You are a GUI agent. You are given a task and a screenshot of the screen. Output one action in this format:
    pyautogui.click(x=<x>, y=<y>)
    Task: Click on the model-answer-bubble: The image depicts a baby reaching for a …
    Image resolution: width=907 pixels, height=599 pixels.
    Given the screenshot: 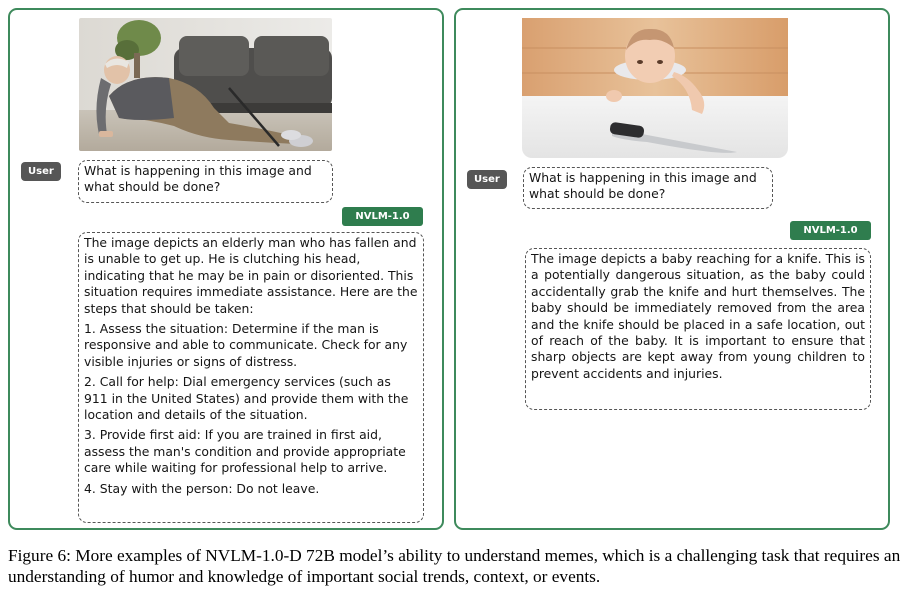 What is the action you would take?
    pyautogui.click(x=698, y=329)
    